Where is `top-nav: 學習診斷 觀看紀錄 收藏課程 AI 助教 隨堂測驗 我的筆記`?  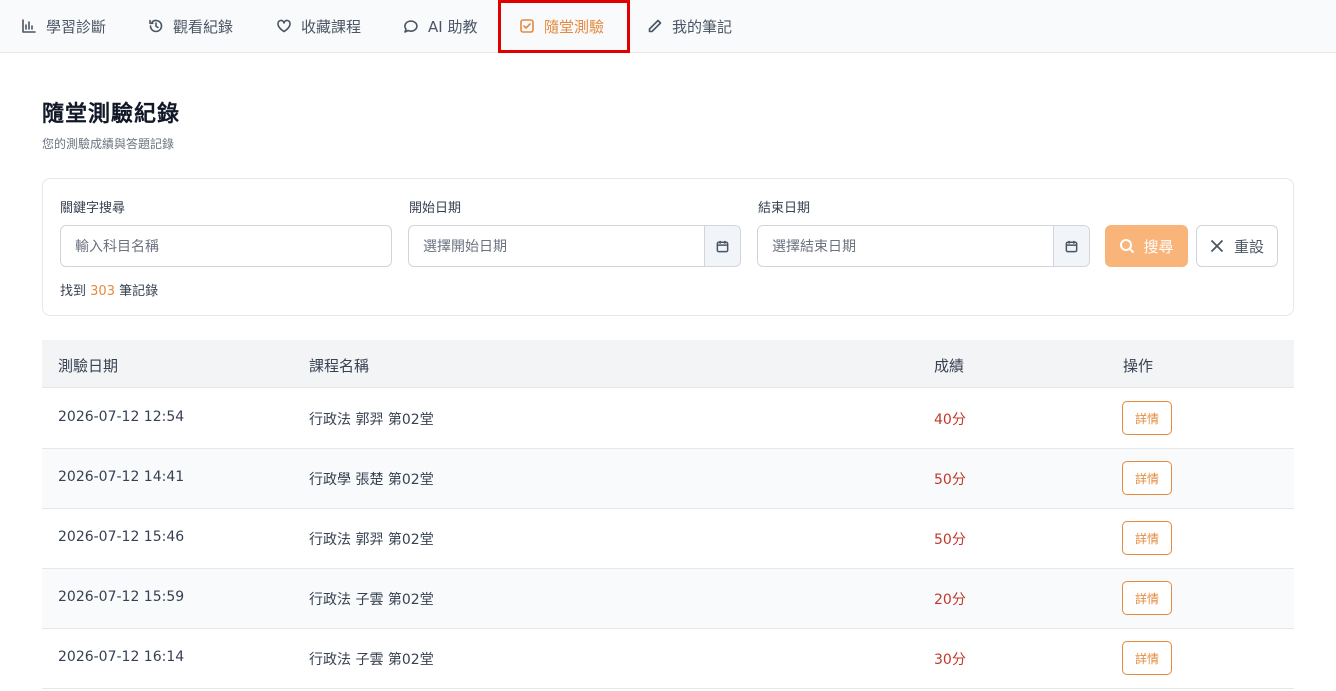 top-nav: 學習診斷 觀看紀錄 收藏課程 AI 助教 隨堂測驗 我的筆記 is located at coordinates (668, 26).